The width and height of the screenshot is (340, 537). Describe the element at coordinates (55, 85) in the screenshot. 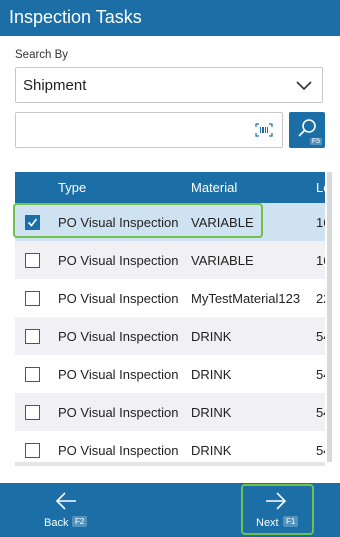

I see `search-by-value: Shipment` at that location.